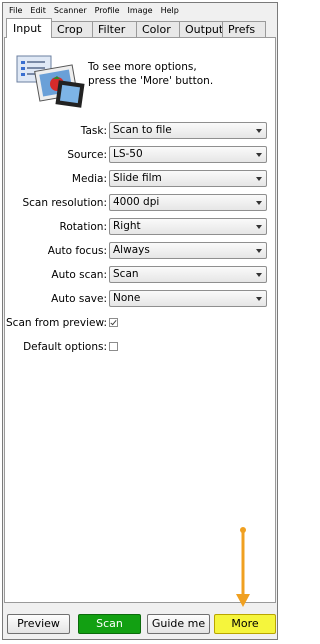 Image resolution: width=320 pixels, height=644 pixels. Describe the element at coordinates (77, 251) in the screenshot. I see `auto-focus-label: Auto focus:` at that location.